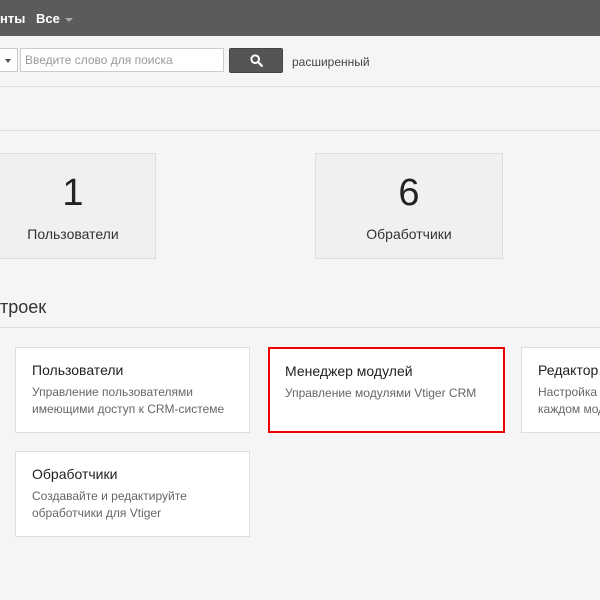  I want to click on stat-card-handlers: 6 Обработчики, so click(409, 206).